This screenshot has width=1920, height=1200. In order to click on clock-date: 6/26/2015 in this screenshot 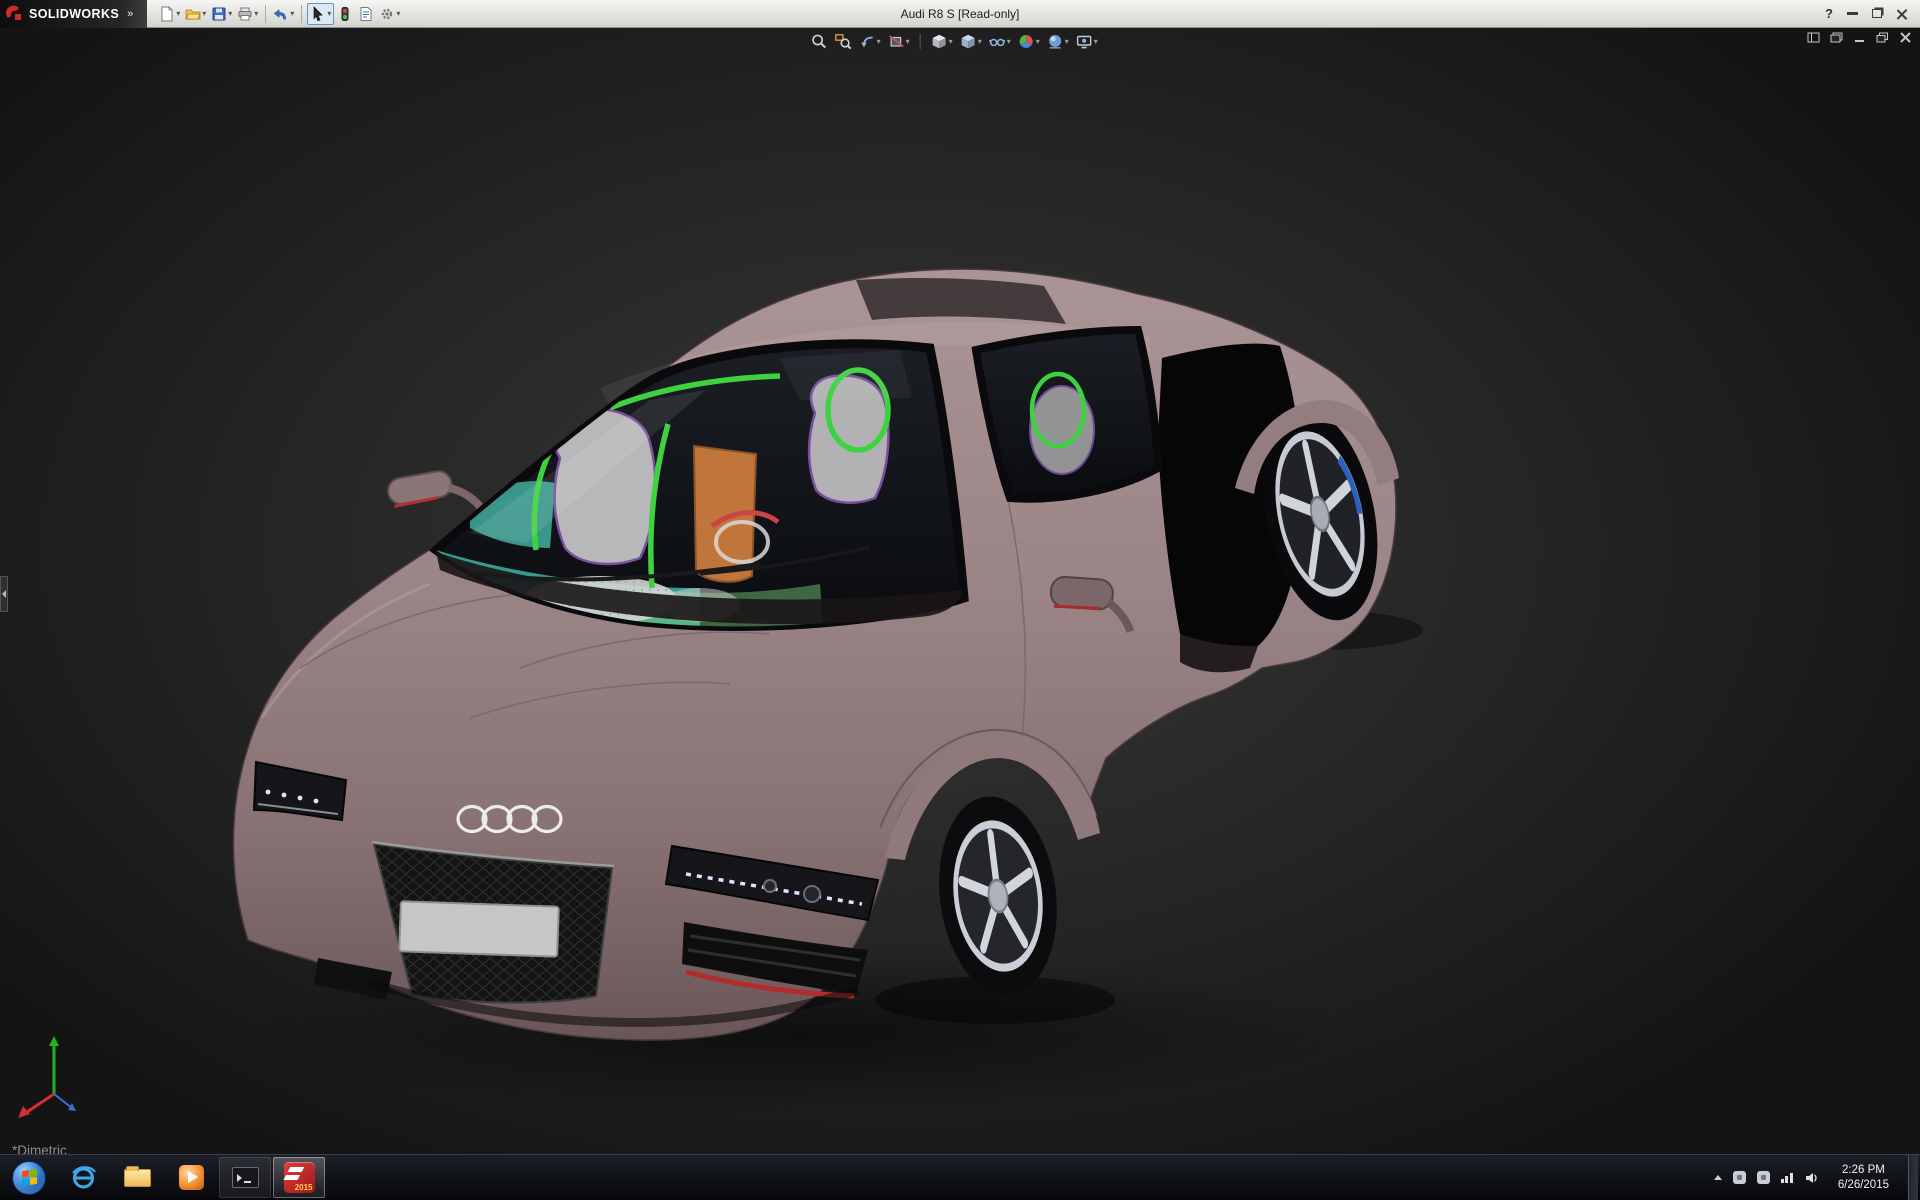, I will do `click(1863, 1184)`.